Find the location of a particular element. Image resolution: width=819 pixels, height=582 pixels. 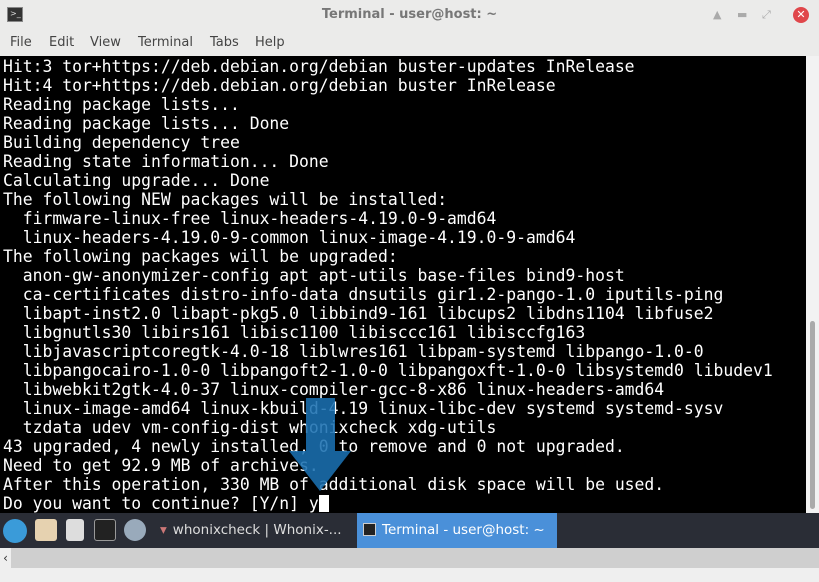

cursor is located at coordinates (323, 503).